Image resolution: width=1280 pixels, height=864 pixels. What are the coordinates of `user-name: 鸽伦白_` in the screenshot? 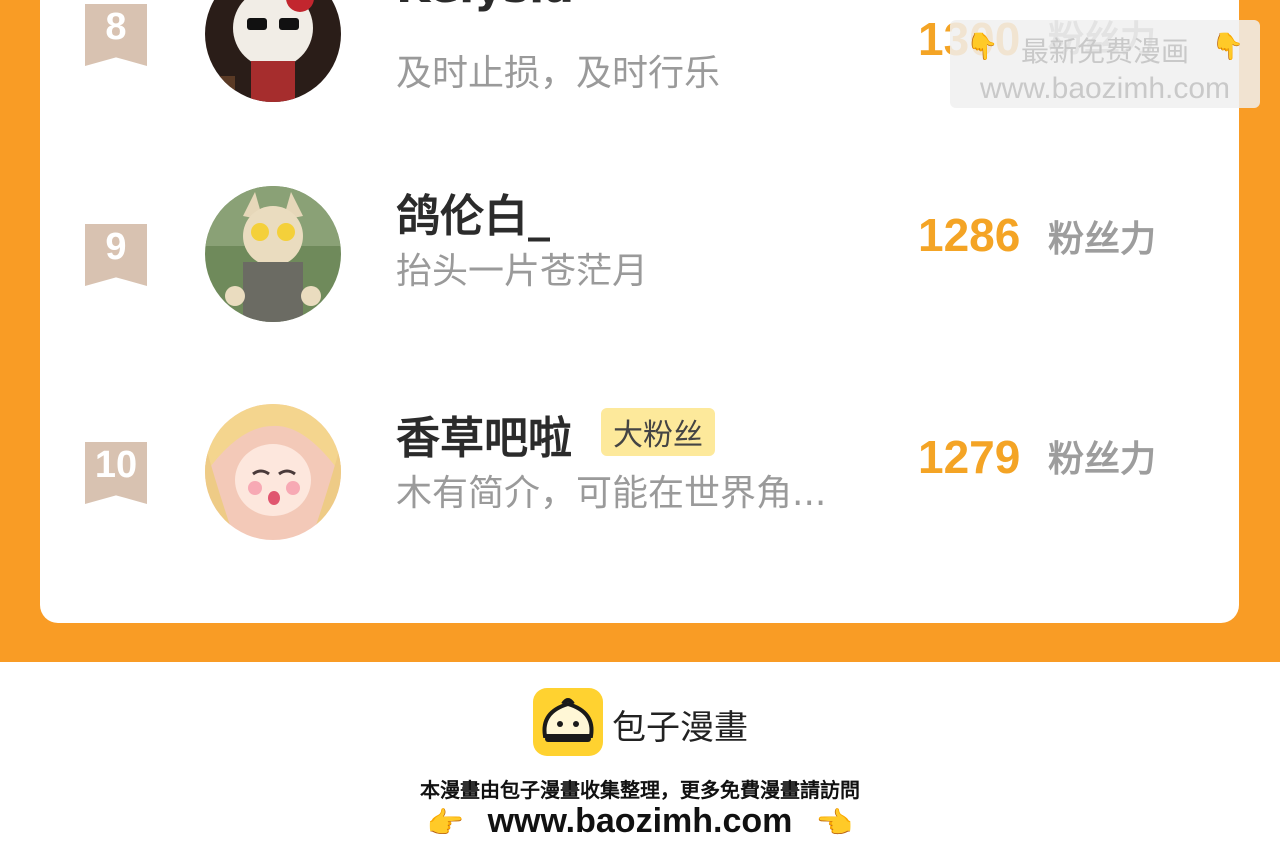 It's located at (473, 212).